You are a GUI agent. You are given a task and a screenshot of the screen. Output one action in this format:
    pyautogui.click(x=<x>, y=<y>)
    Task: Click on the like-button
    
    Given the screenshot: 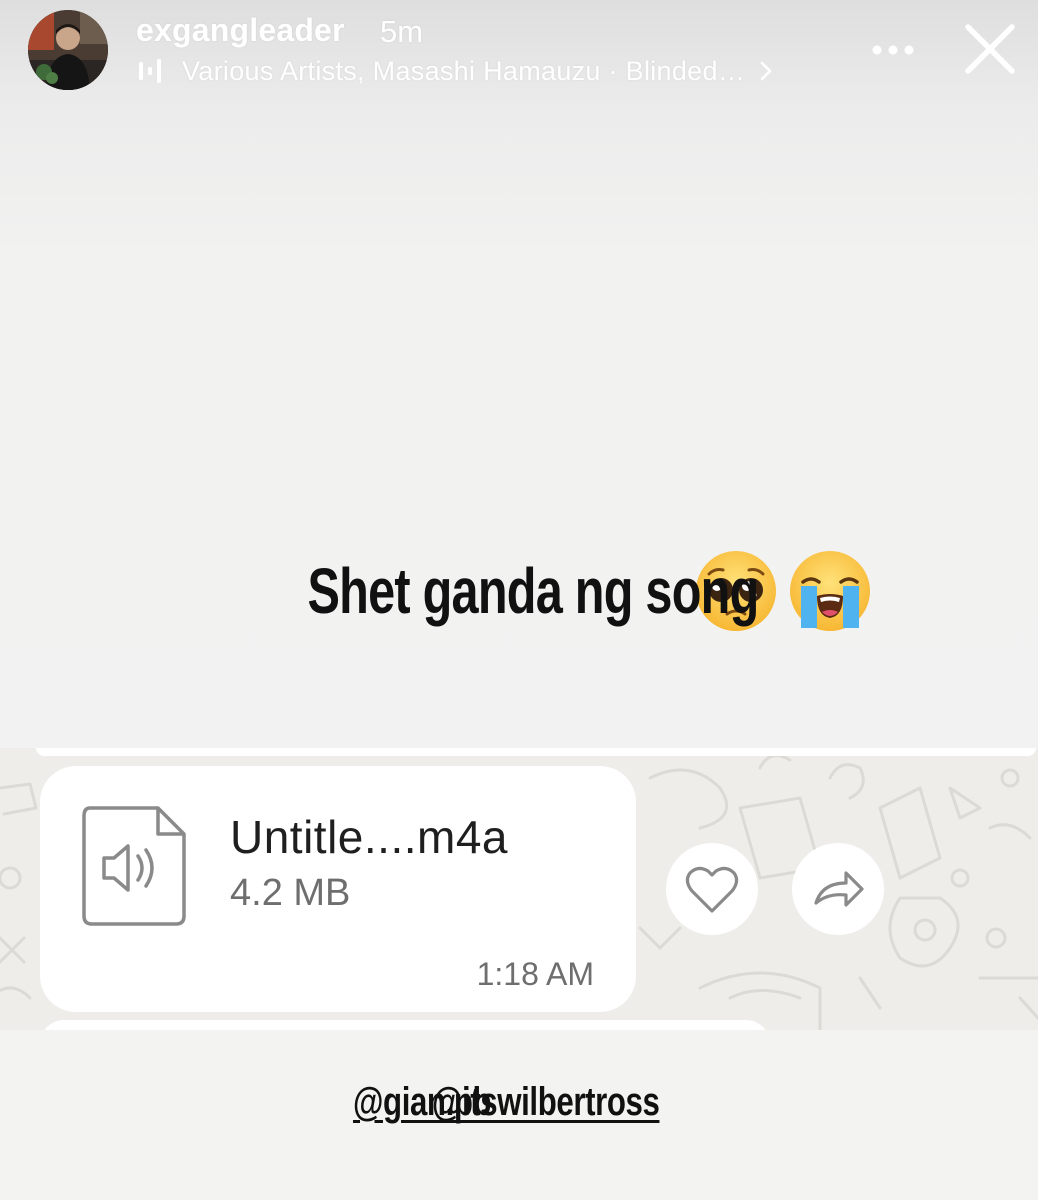 What is the action you would take?
    pyautogui.click(x=712, y=889)
    